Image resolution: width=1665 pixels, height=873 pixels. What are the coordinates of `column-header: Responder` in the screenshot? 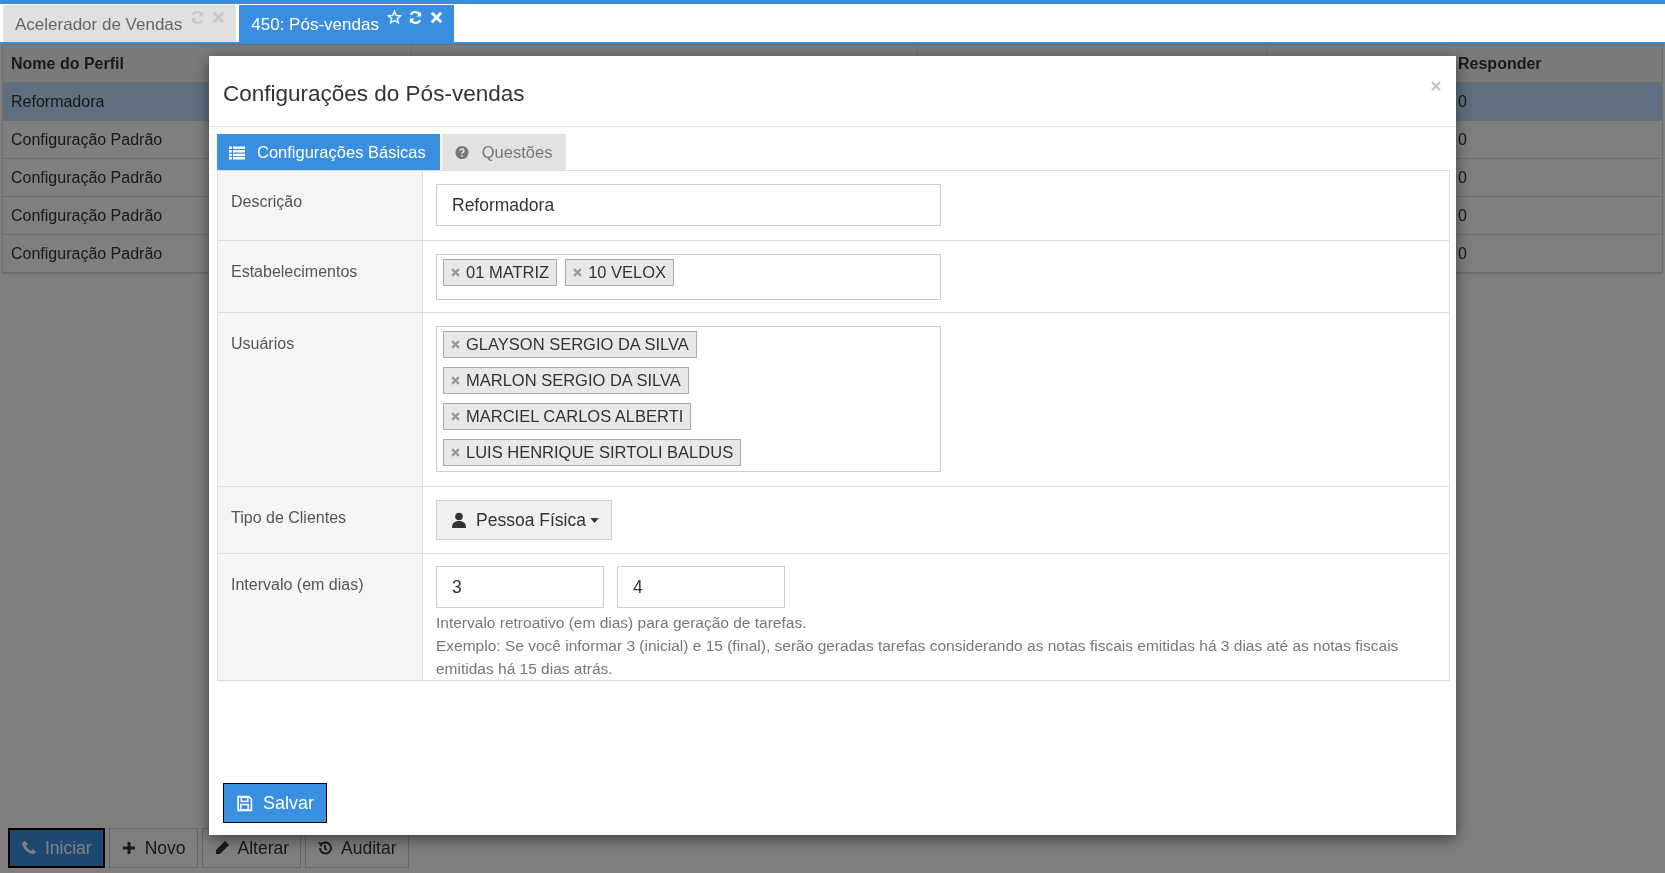 It's located at (1500, 63).